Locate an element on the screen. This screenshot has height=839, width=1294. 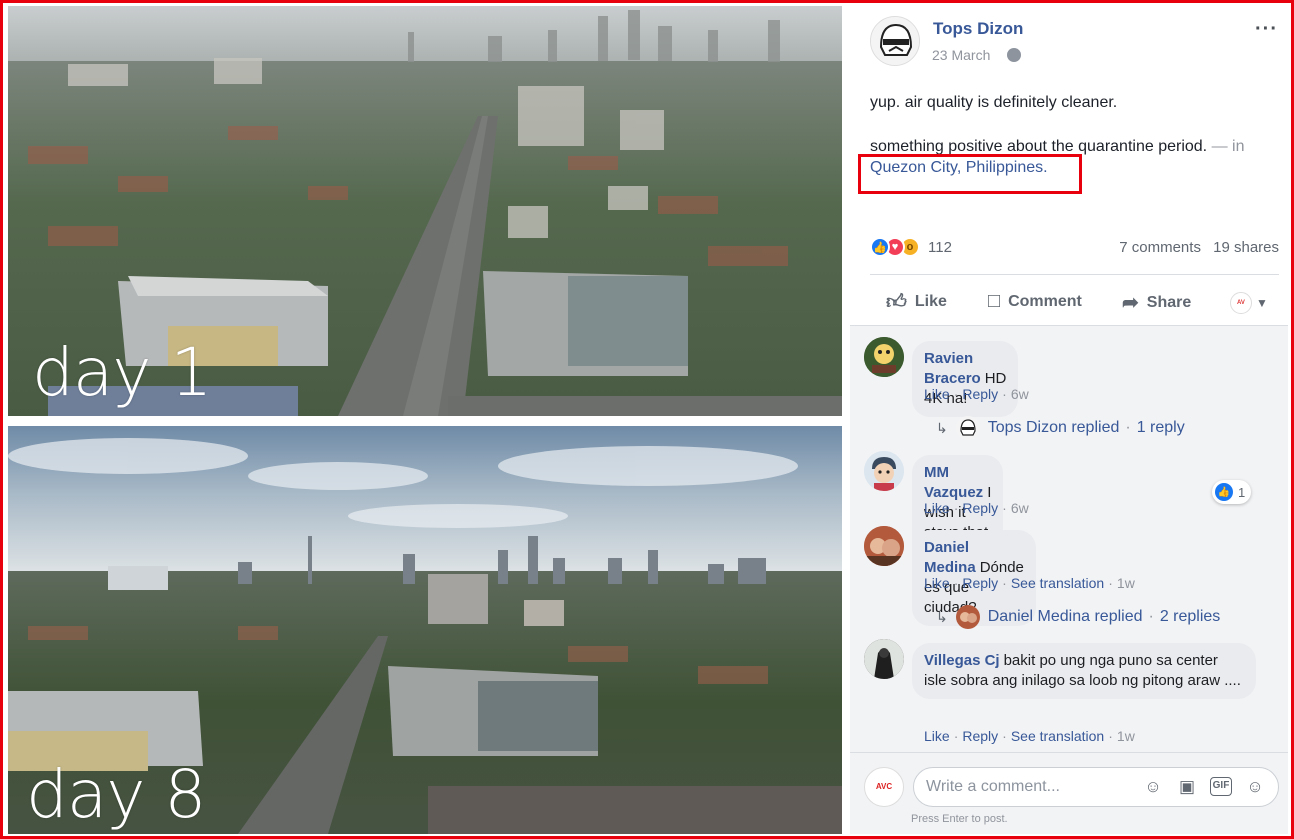
author-name-link: Tops Dizon is located at coordinates (978, 29).